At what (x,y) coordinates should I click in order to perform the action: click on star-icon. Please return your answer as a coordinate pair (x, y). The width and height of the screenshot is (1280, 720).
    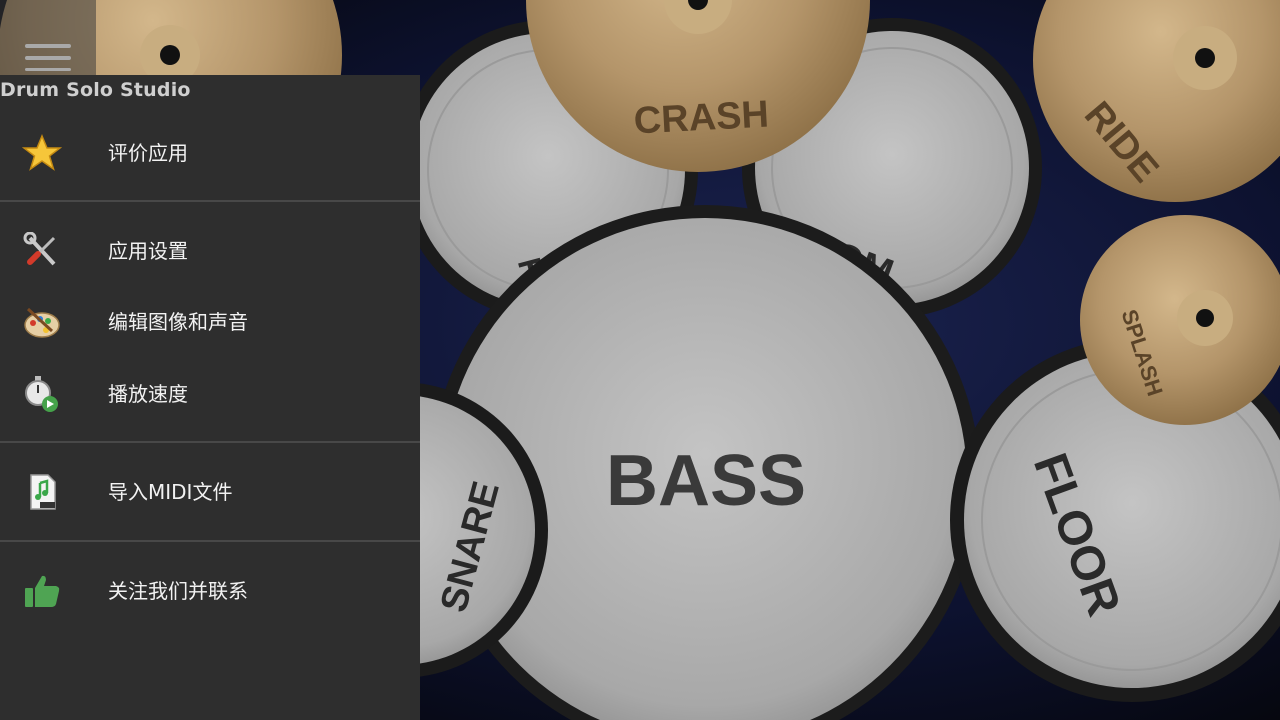
    Looking at the image, I should click on (42, 152).